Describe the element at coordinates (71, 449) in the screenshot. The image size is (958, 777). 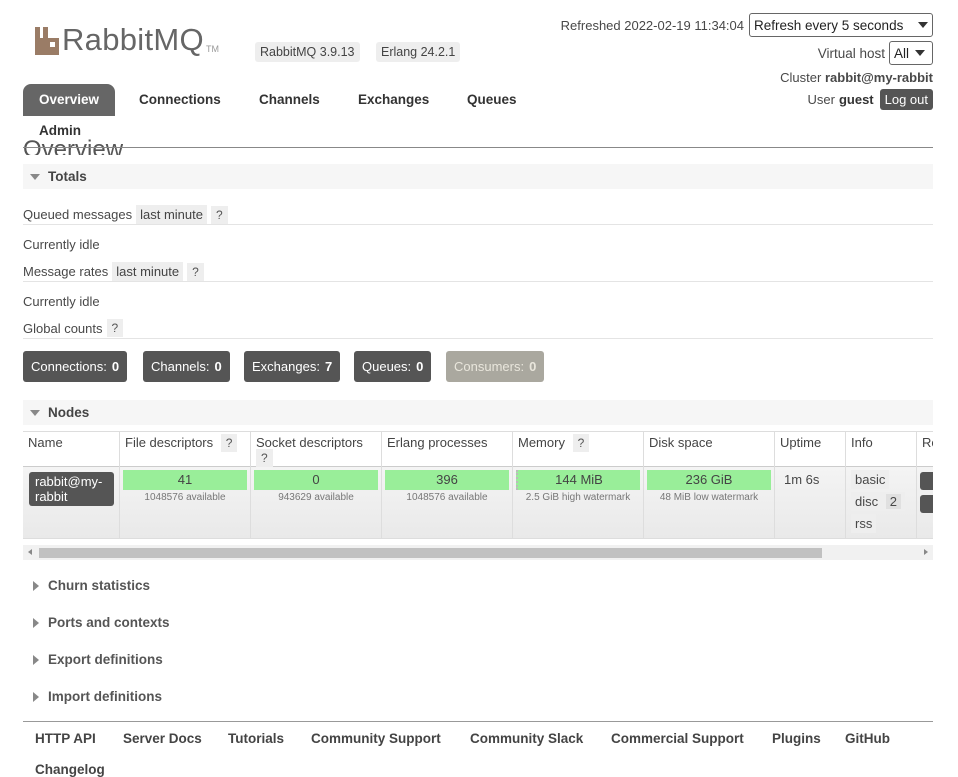
I see `column-header-name: Name` at that location.